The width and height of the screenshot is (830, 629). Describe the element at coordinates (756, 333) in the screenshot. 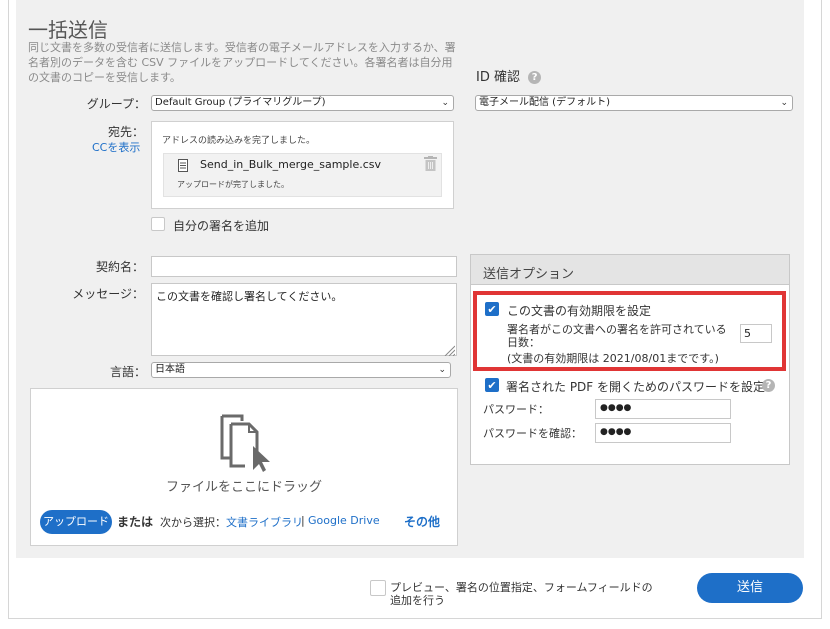

I see `expiry-days-input: 5` at that location.